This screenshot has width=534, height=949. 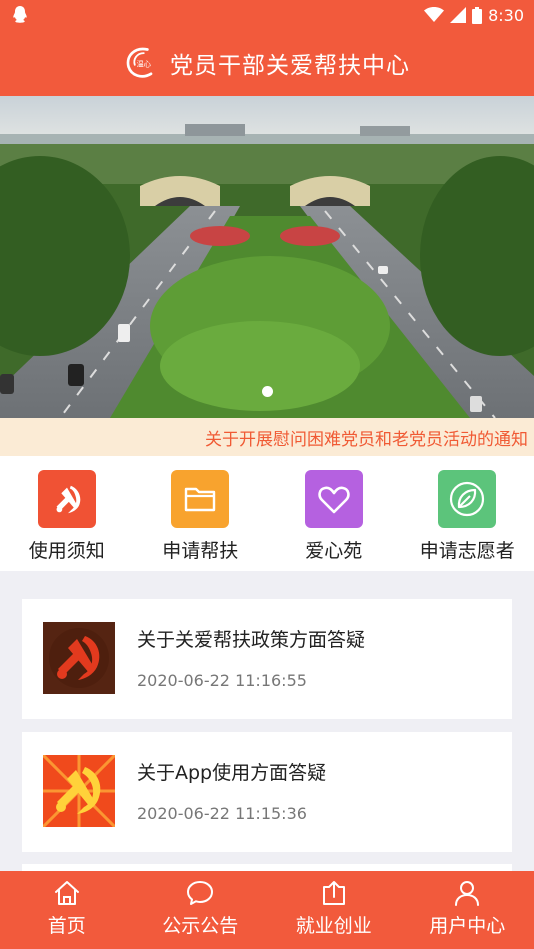 I want to click on menu-item-usage-notice: 使用须知, so click(x=67, y=513).